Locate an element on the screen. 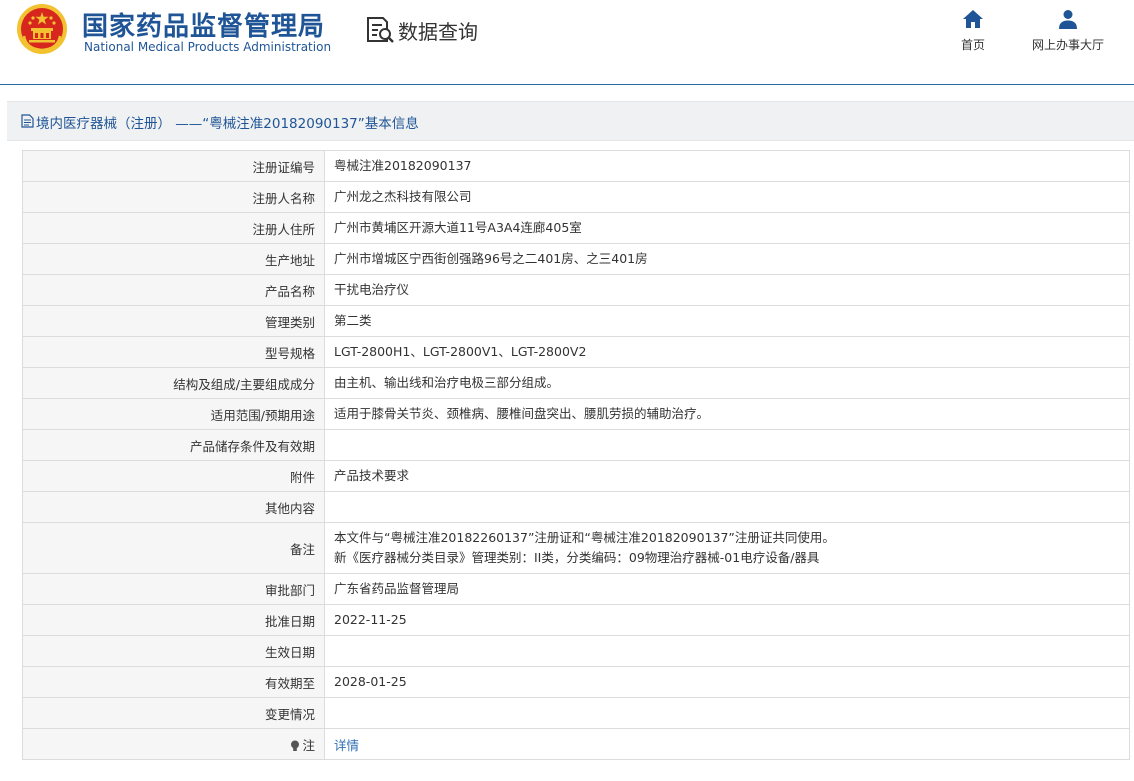 This screenshot has height=781, width=1134. data-query-icon is located at coordinates (380, 30).